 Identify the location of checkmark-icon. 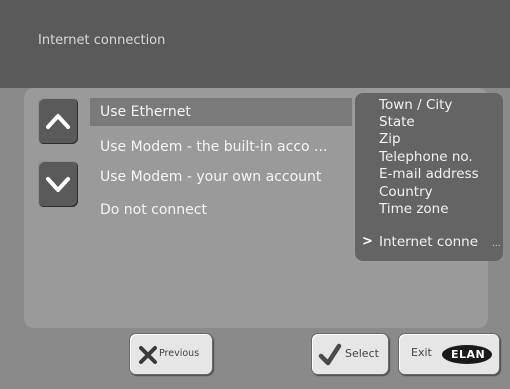
(330, 354).